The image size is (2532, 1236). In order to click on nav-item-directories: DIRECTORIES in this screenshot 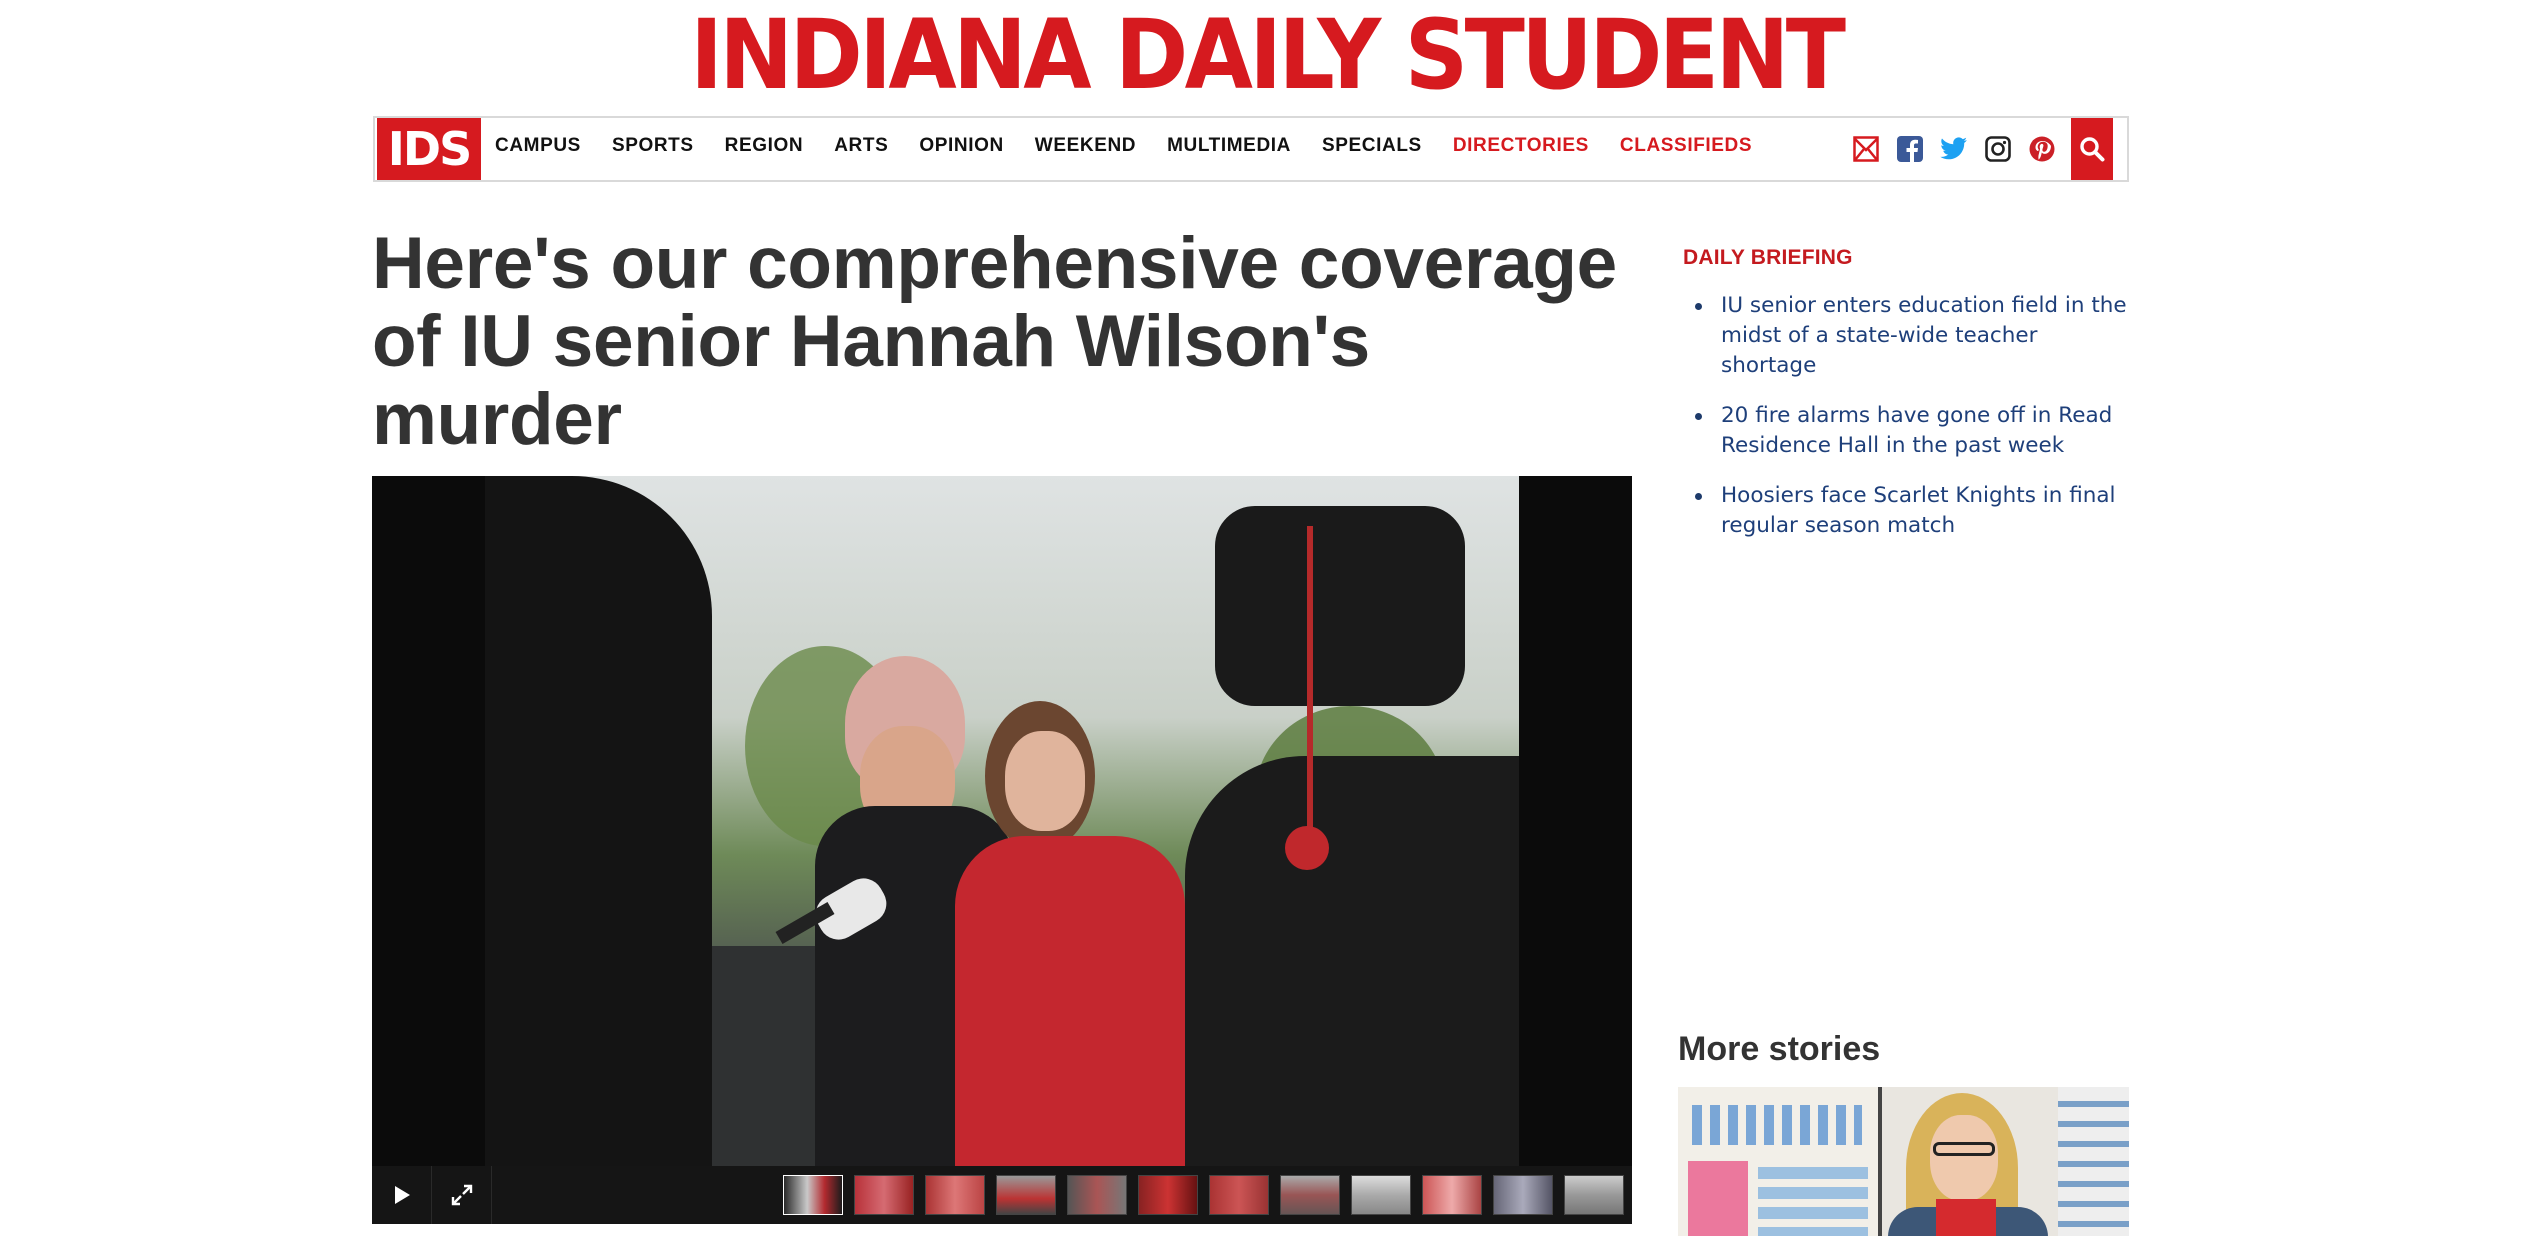, I will do `click(1521, 146)`.